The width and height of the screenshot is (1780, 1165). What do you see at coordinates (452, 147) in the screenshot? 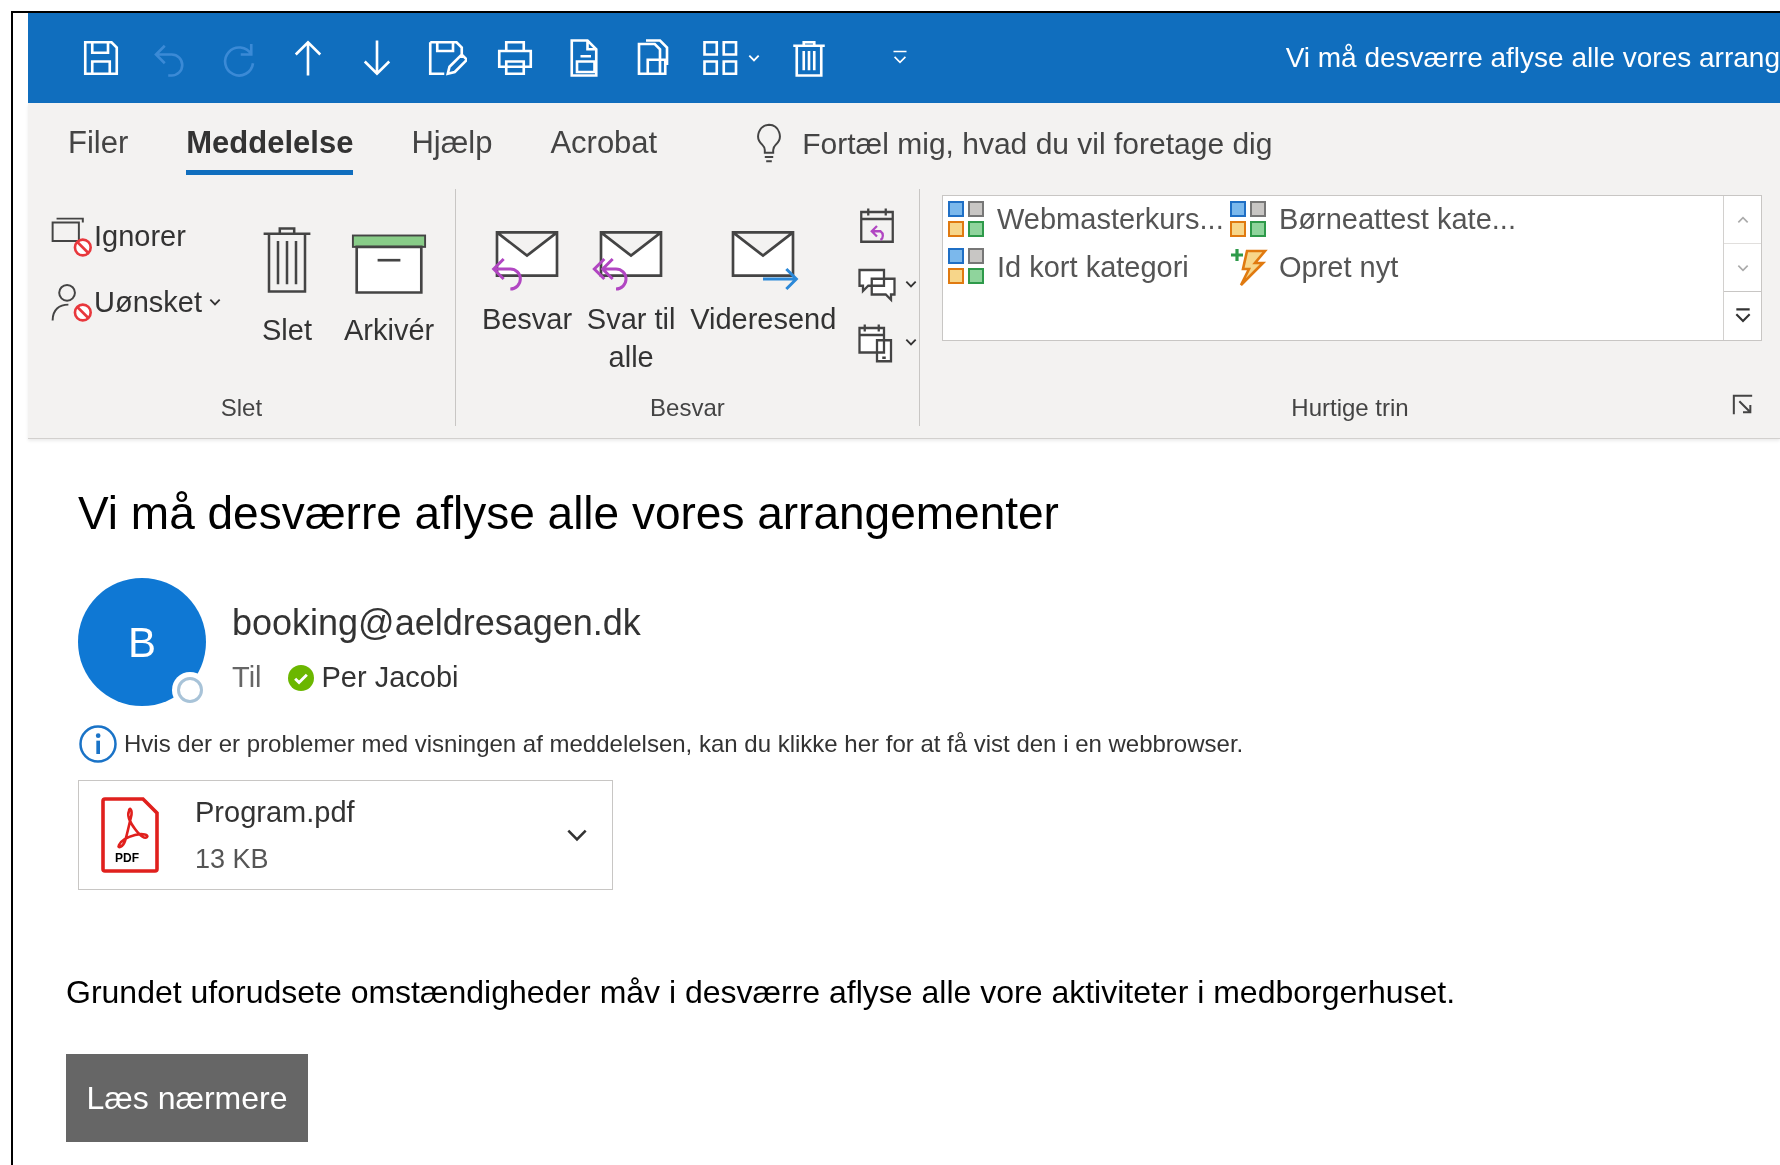
I see `ribbon-tab: Hjælp` at bounding box center [452, 147].